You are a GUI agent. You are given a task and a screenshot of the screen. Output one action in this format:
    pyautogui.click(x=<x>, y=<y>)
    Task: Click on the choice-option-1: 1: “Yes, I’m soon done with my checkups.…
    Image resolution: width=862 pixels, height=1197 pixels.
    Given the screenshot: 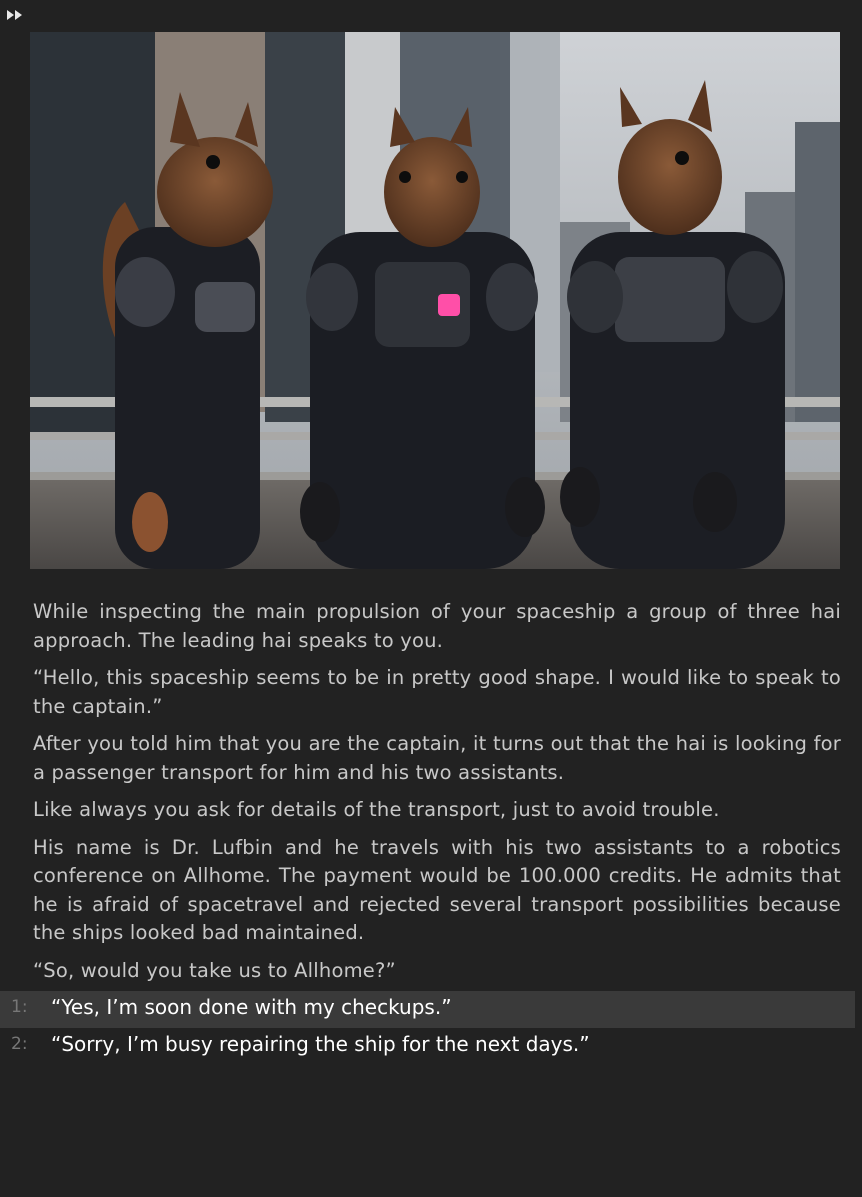 What is the action you would take?
    pyautogui.click(x=427, y=1009)
    